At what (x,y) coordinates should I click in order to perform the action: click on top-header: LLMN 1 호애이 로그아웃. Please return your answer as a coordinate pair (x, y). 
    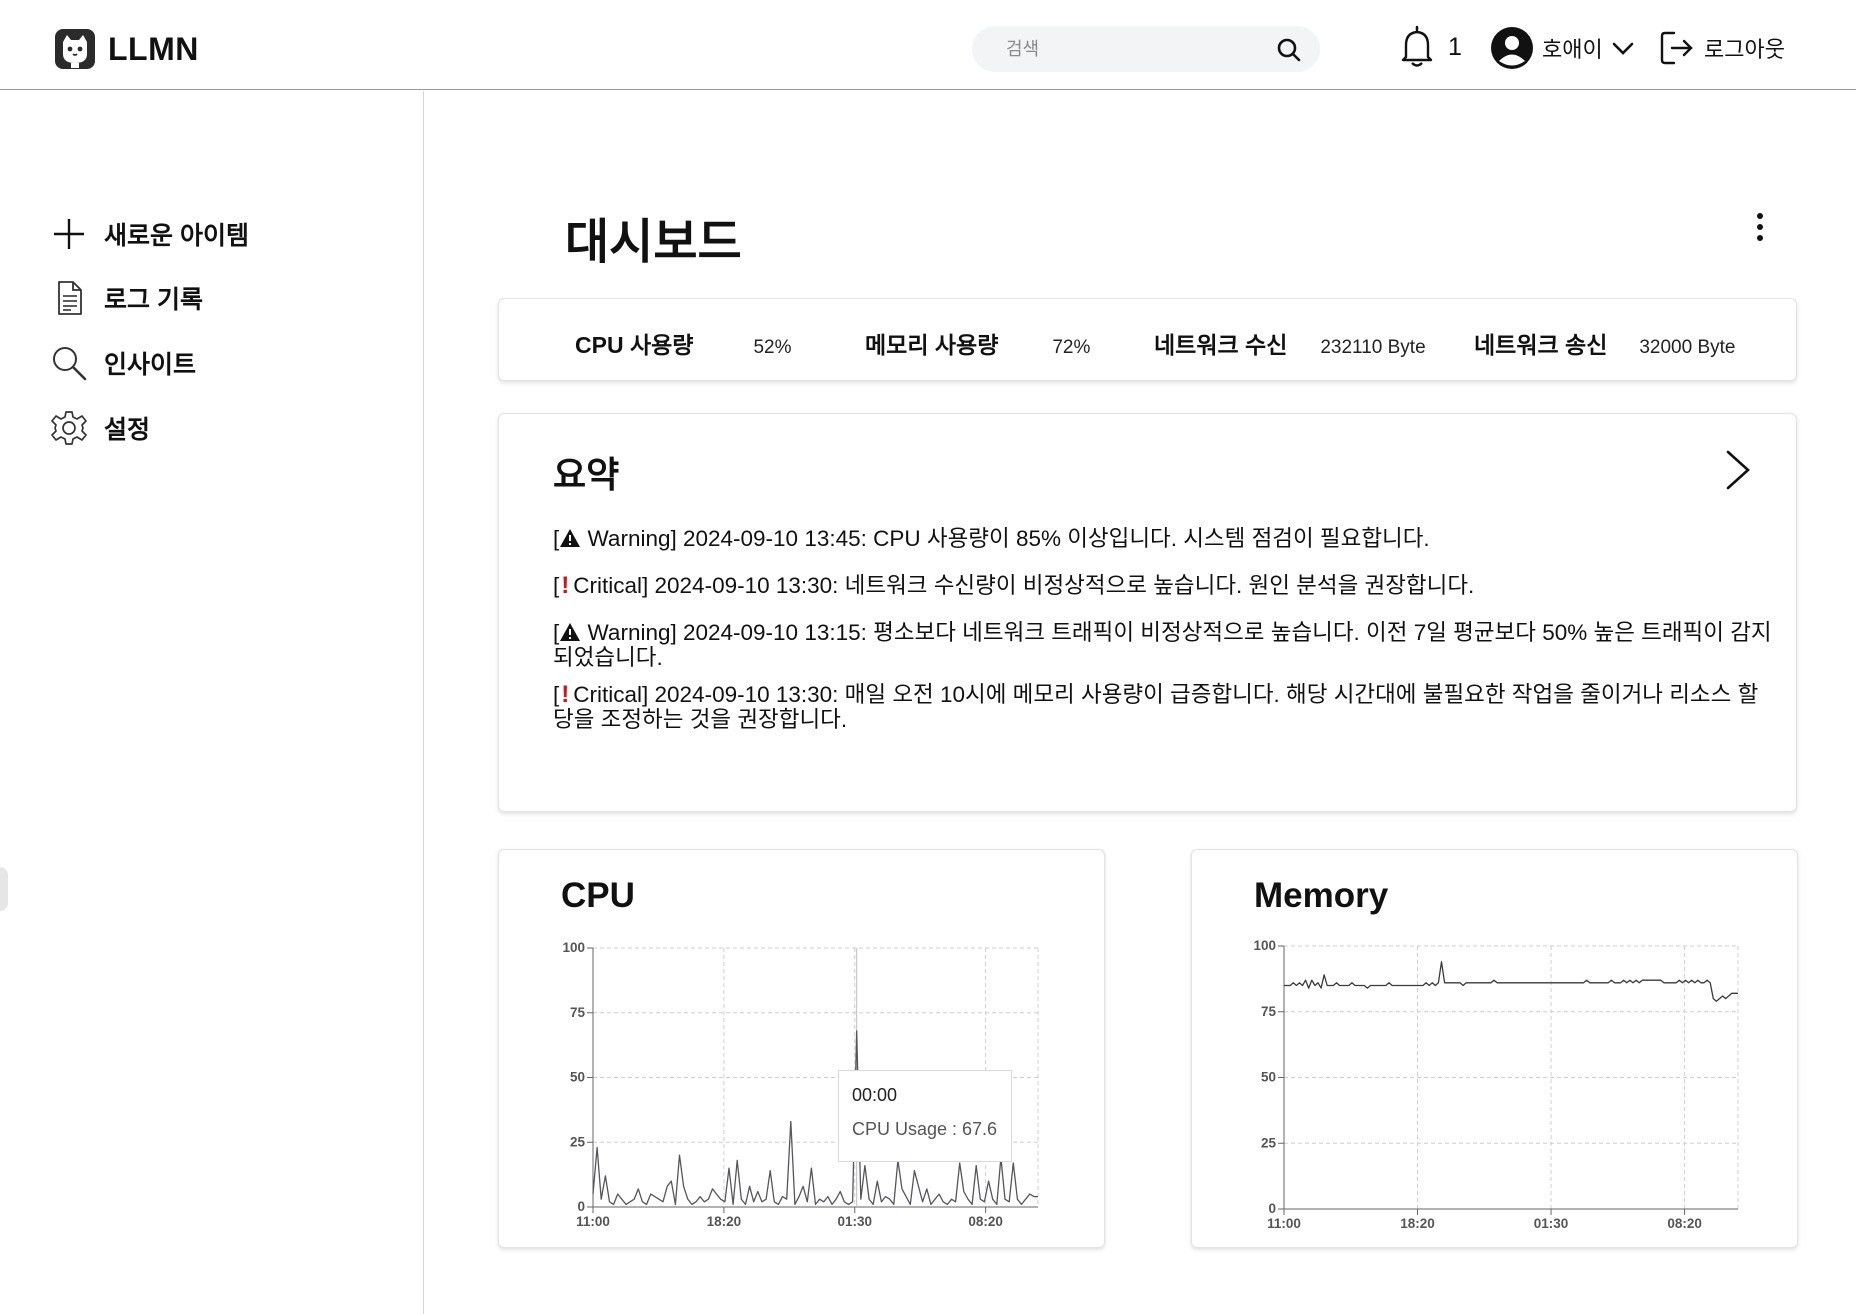
    Looking at the image, I should click on (928, 45).